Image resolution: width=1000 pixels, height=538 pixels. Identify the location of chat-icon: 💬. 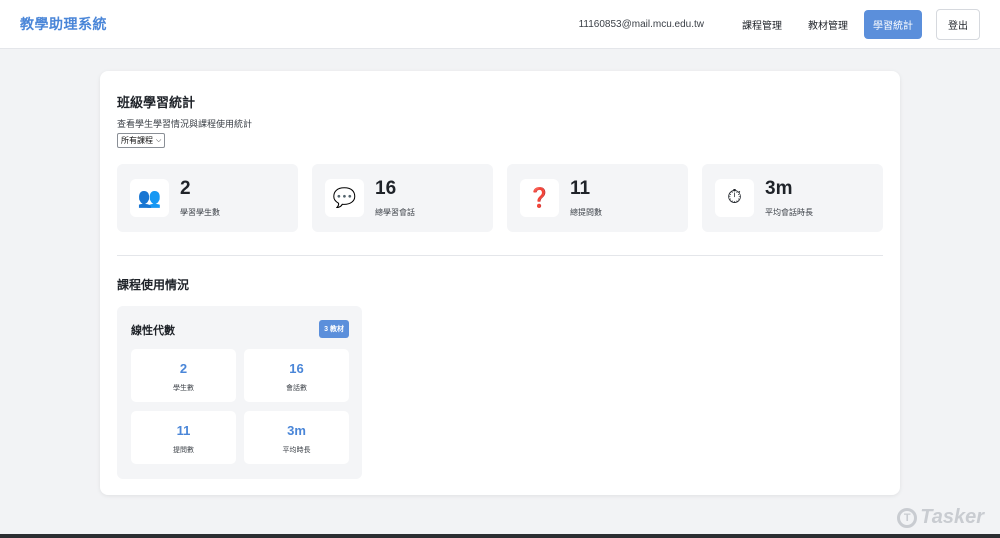
(344, 198).